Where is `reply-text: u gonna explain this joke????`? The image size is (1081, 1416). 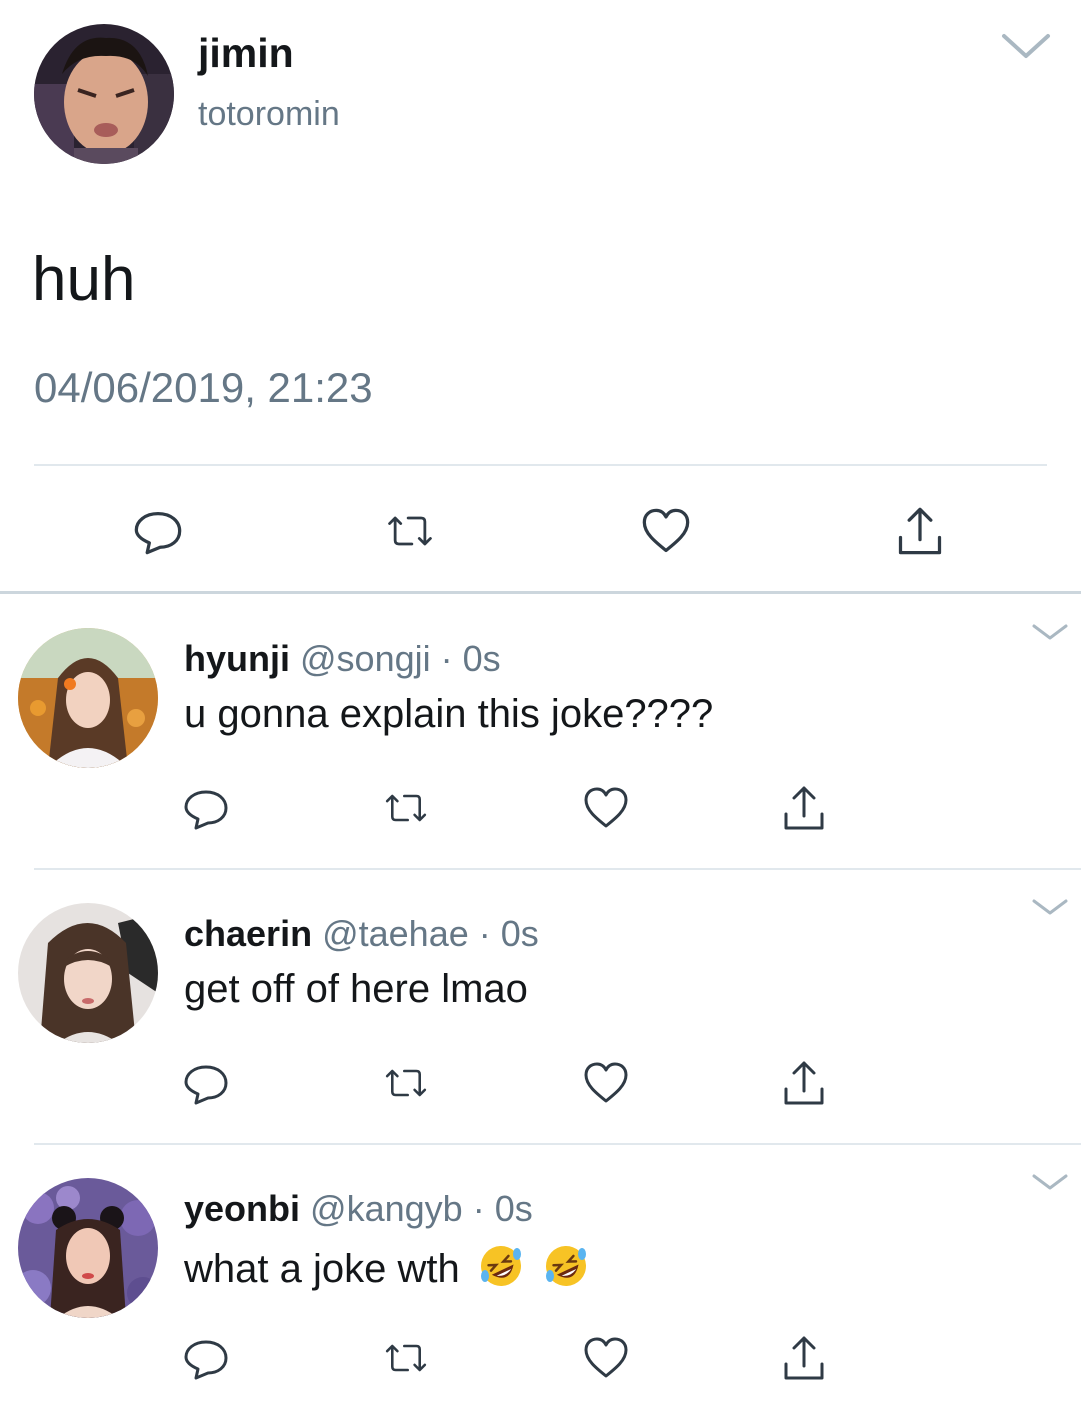
reply-text: u gonna explain this joke???? is located at coordinates (449, 714).